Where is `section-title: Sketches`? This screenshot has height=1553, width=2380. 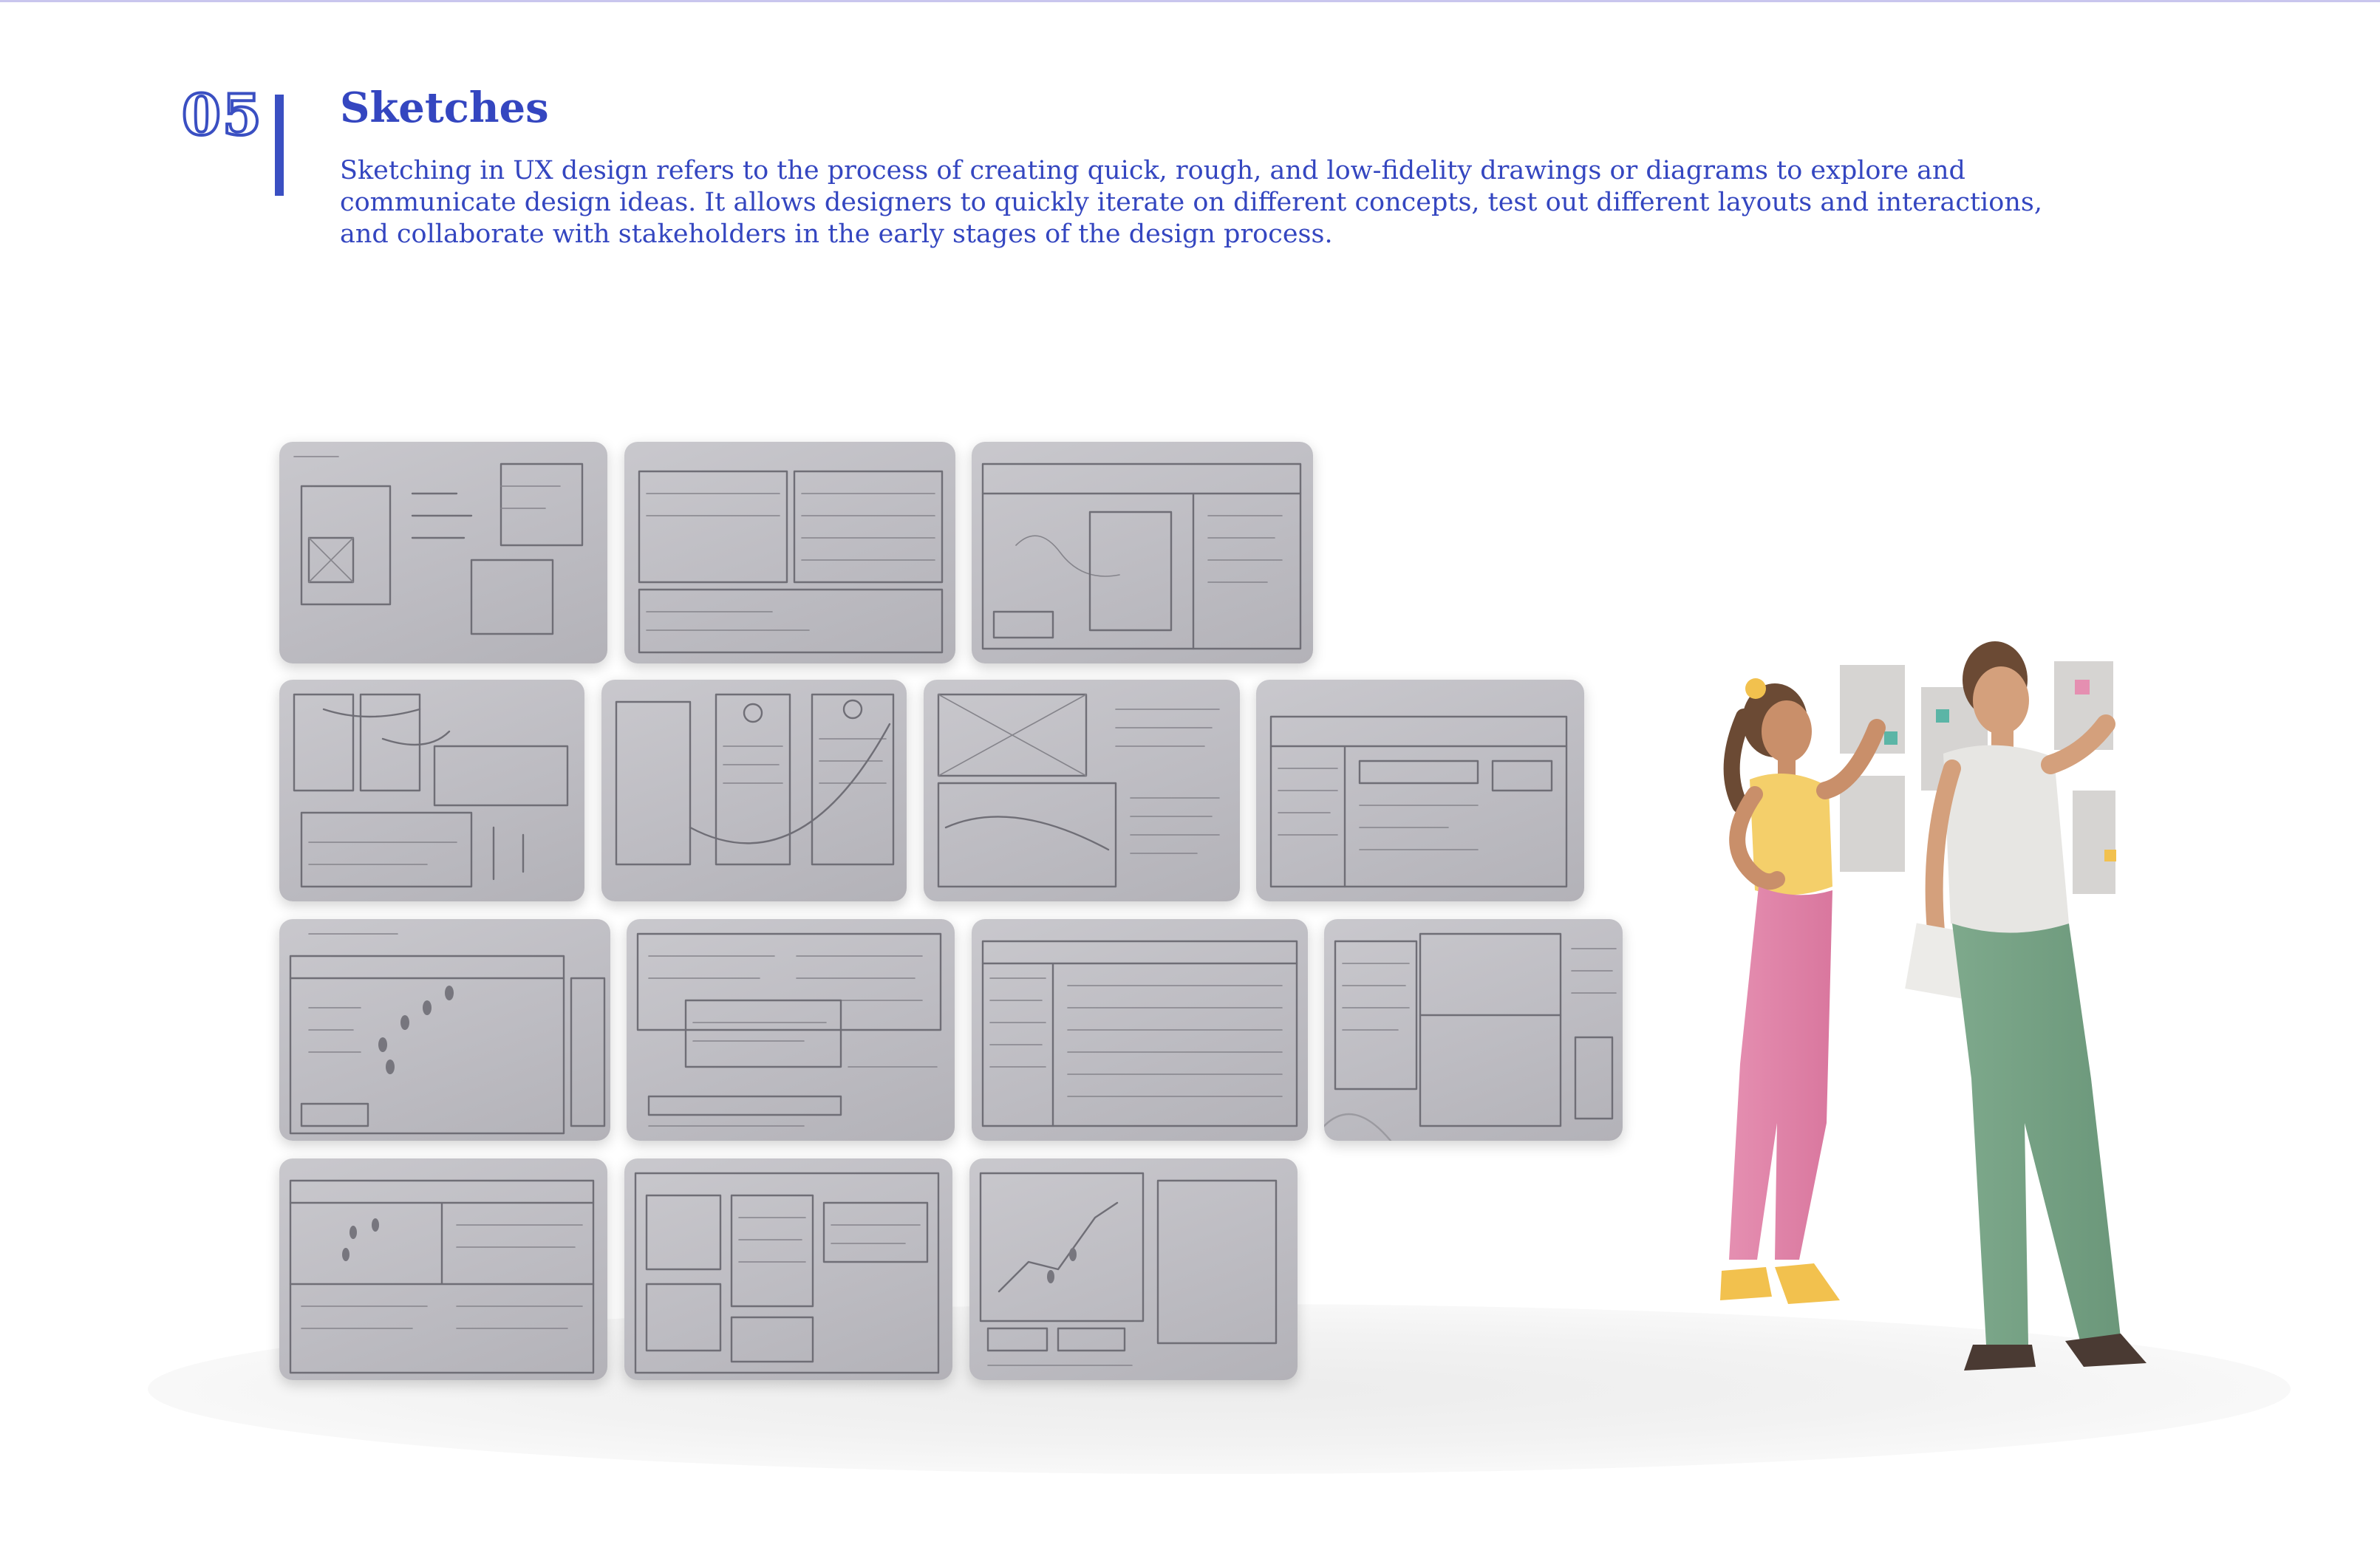 section-title: Sketches is located at coordinates (445, 107).